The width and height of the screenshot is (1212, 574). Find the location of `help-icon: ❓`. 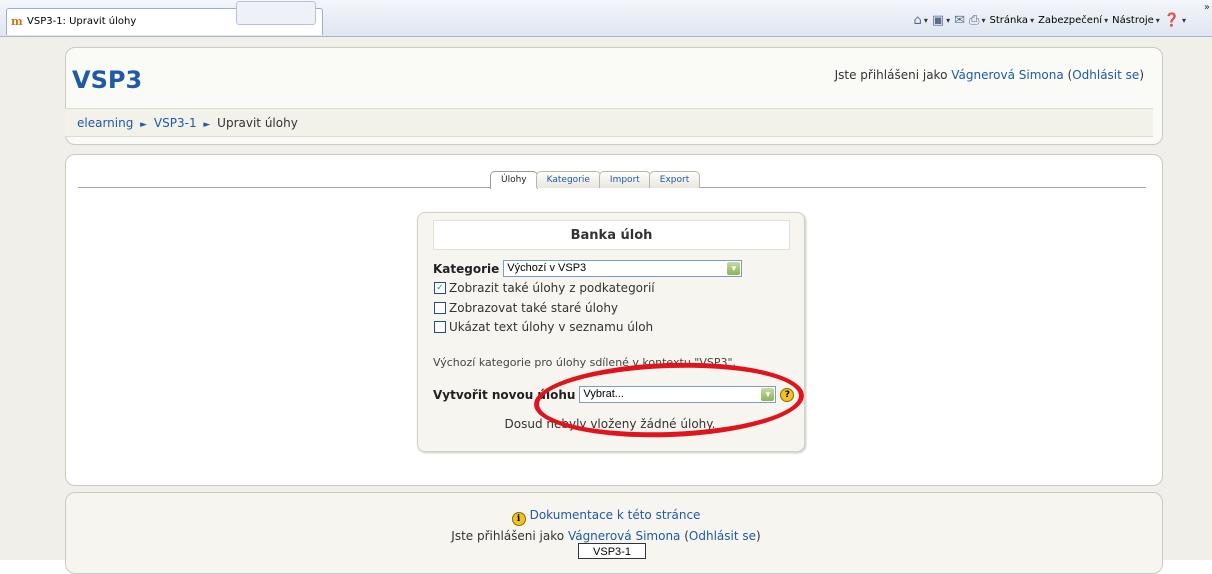

help-icon: ❓ is located at coordinates (1171, 20).